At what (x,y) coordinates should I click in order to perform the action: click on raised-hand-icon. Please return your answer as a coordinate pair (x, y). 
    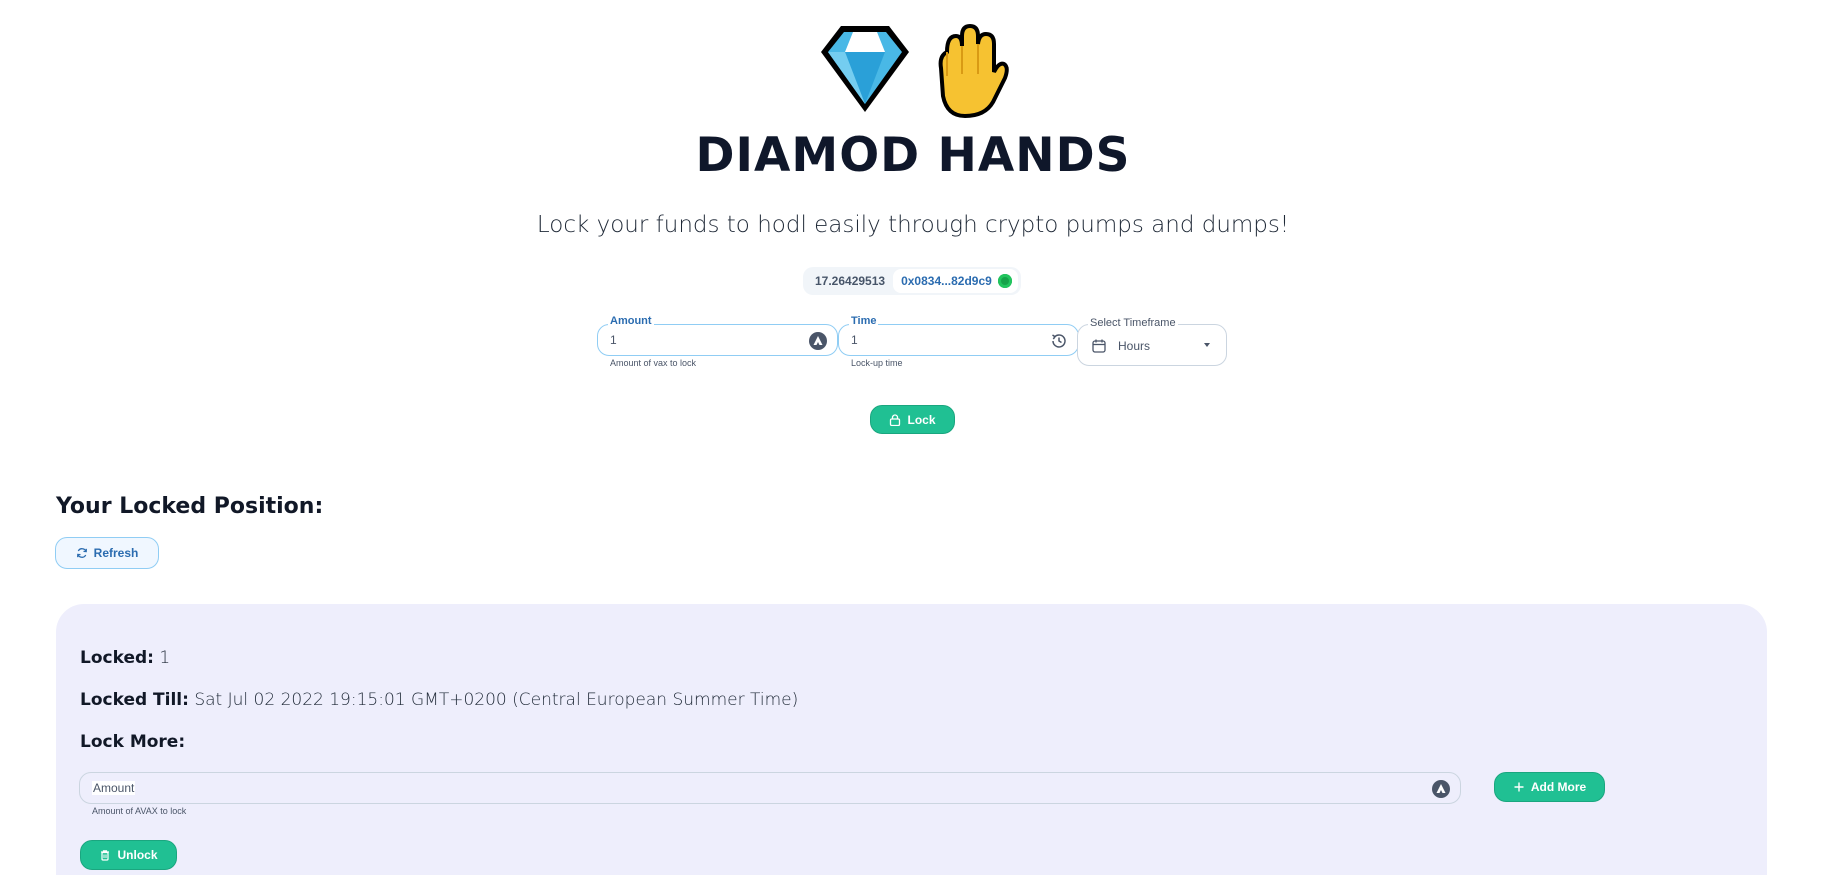
    Looking at the image, I should click on (973, 70).